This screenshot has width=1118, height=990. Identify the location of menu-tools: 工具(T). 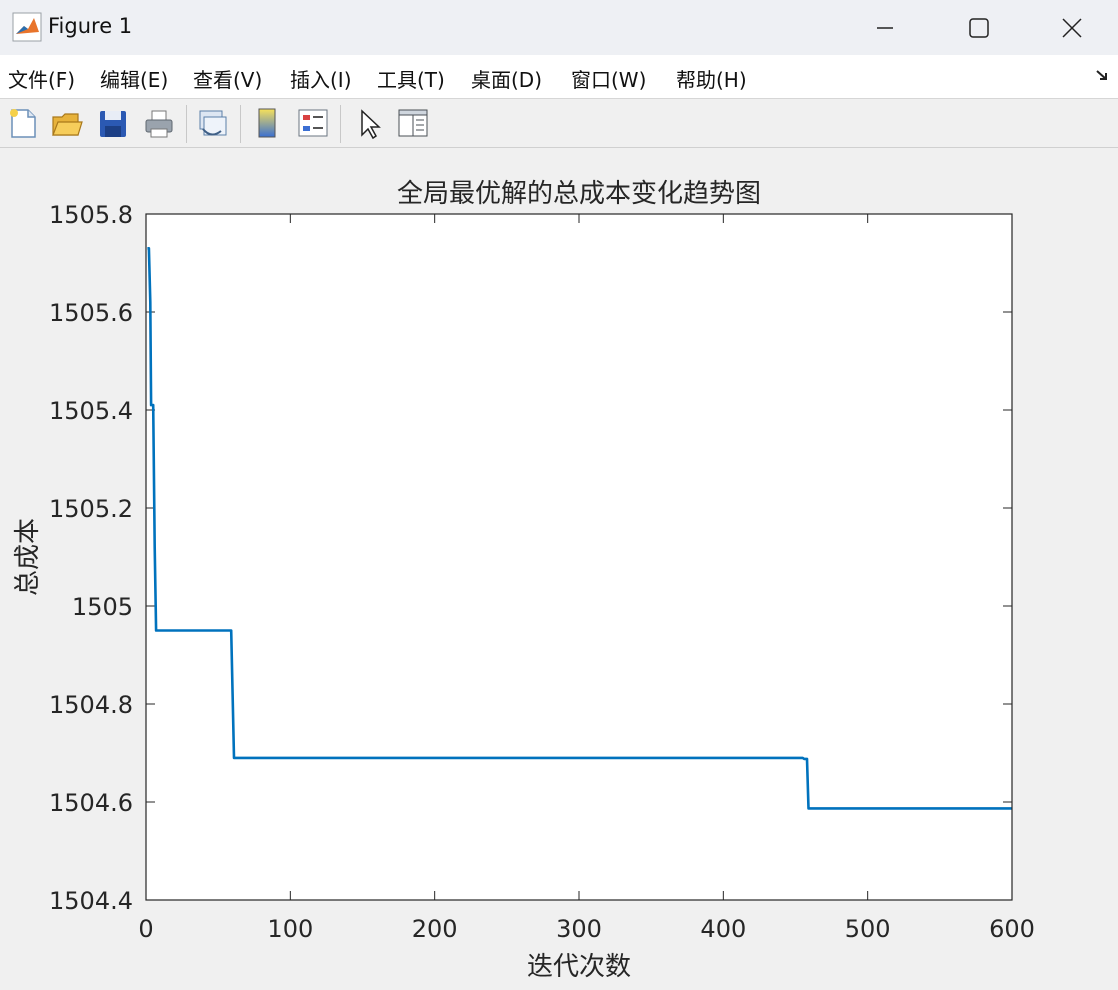
(411, 78).